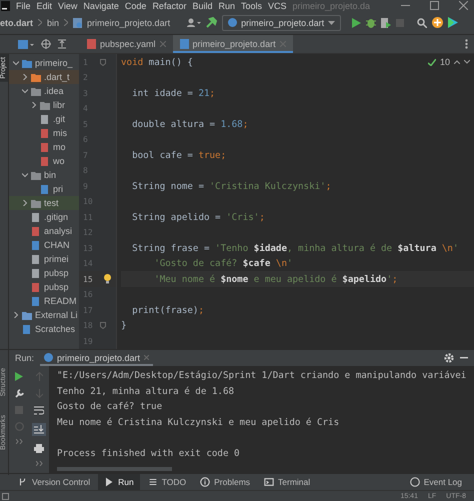 The width and height of the screenshot is (474, 501). Describe the element at coordinates (58, 231) in the screenshot. I see `tree-item: analysi` at that location.